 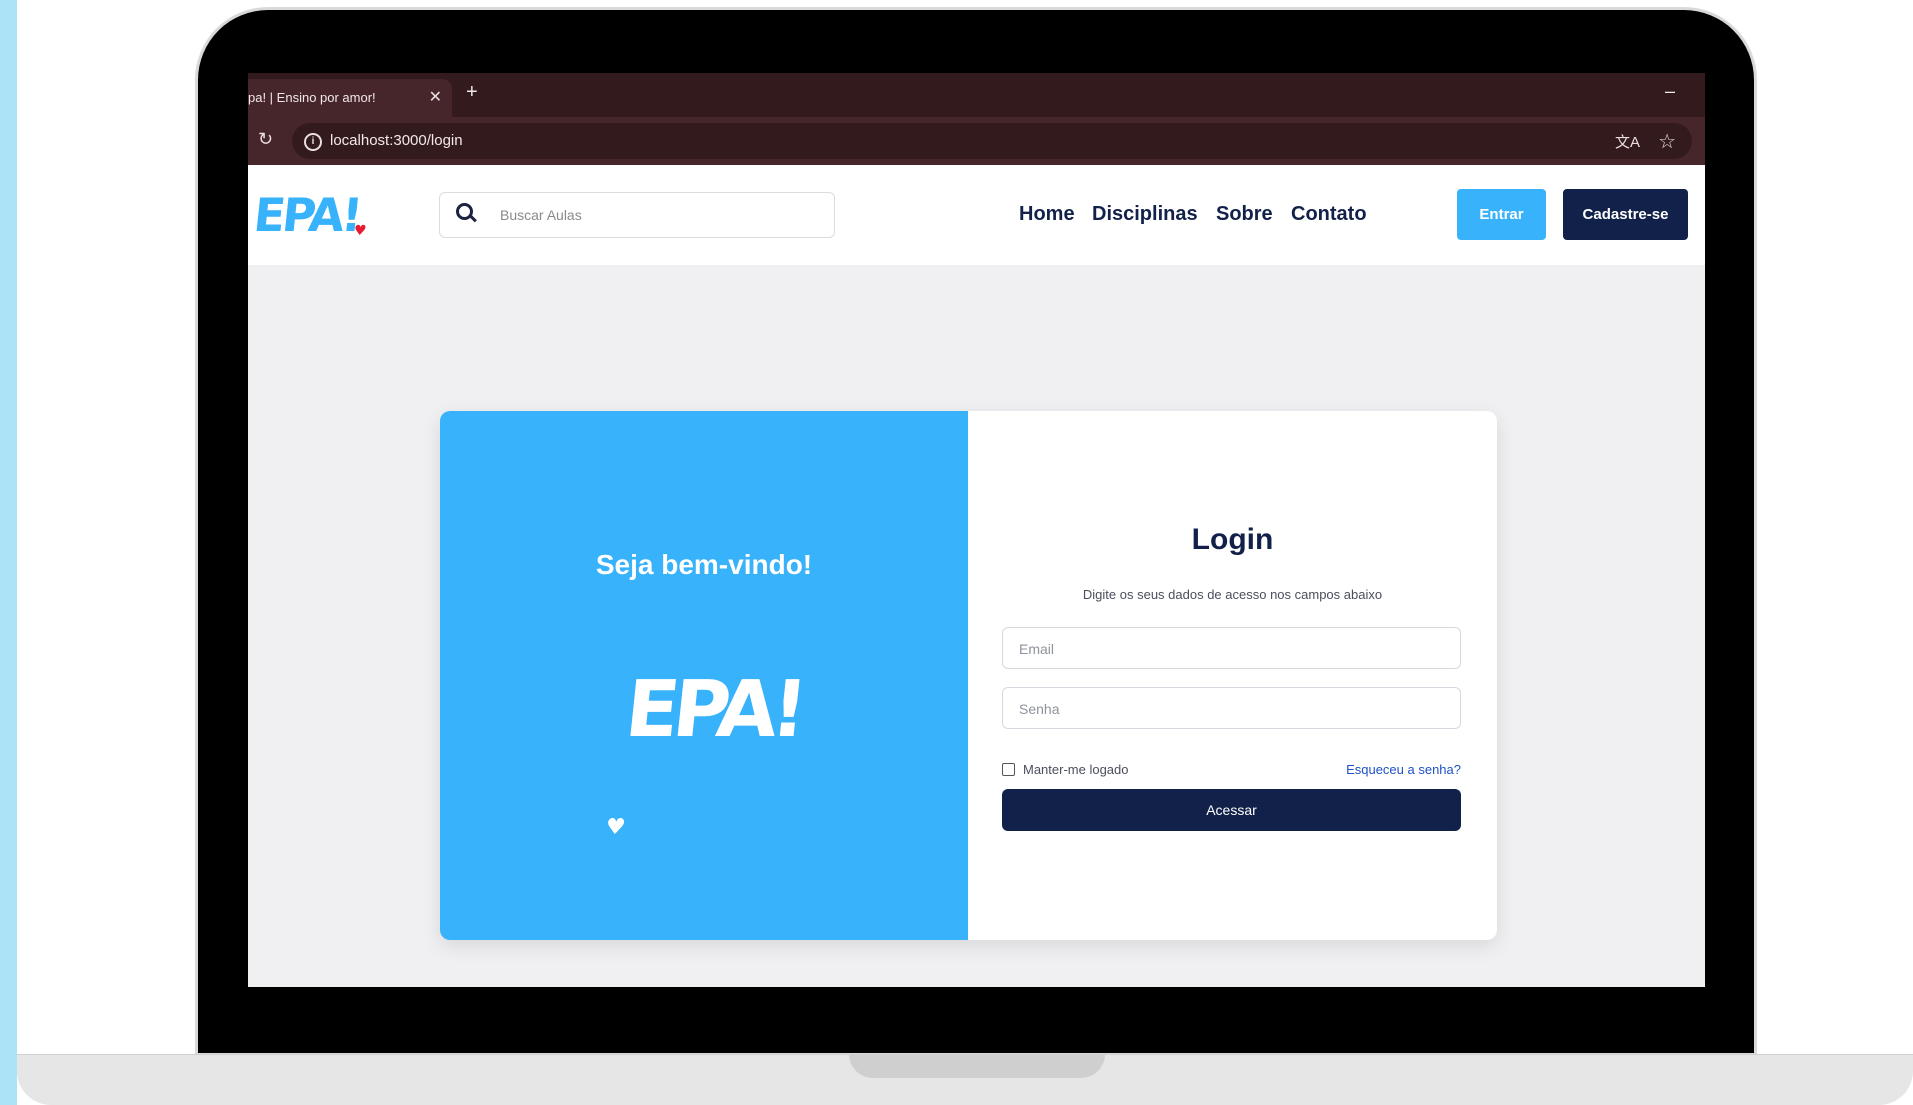 What do you see at coordinates (992, 141) in the screenshot?
I see `omnibox: i localhost:3000/login 文A ☆` at bounding box center [992, 141].